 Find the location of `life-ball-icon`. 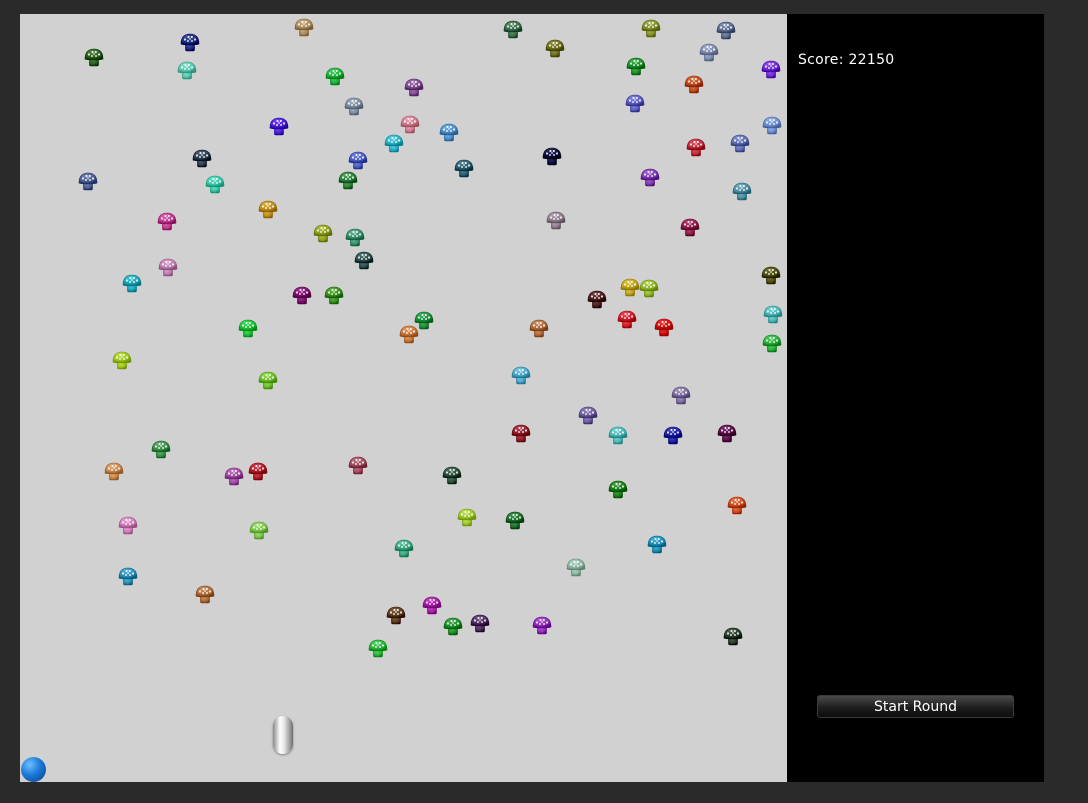

life-ball-icon is located at coordinates (33, 769).